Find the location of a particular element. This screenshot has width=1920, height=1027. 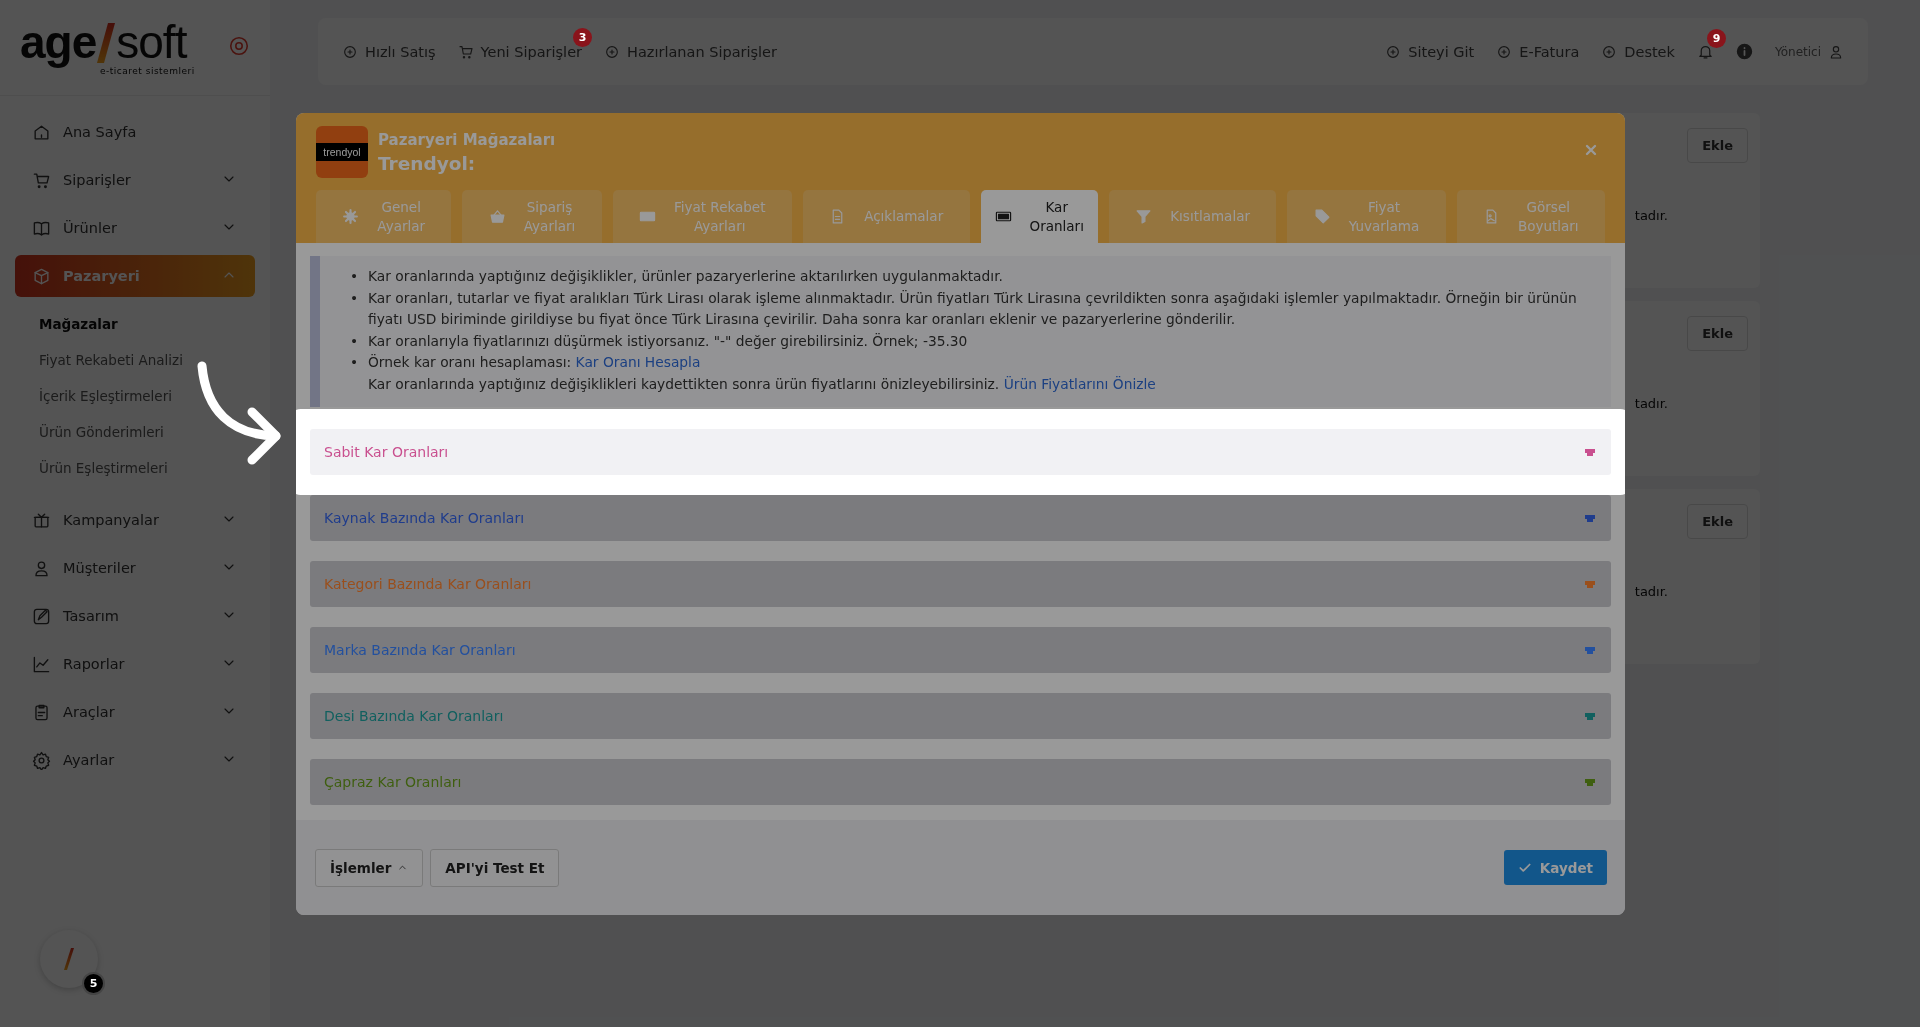

info-text: Kar oranlarıyla fiyatlarınızı düşürmek istiyorsanız. "-" değer girebilirsiniz. Örnek; -35.30 is located at coordinates (668, 341).